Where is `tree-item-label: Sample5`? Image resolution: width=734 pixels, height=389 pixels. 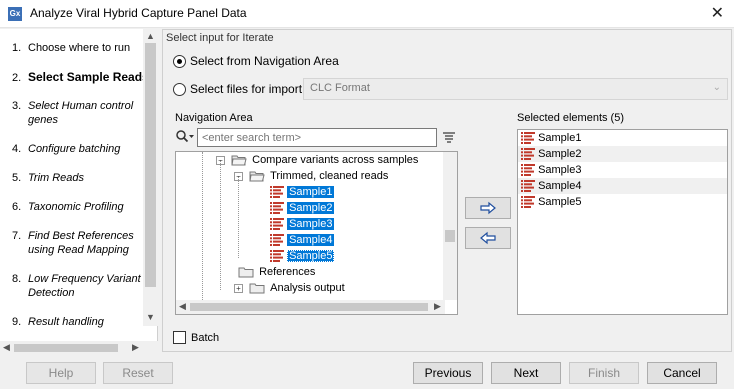
tree-item-label: Sample5 is located at coordinates (311, 256).